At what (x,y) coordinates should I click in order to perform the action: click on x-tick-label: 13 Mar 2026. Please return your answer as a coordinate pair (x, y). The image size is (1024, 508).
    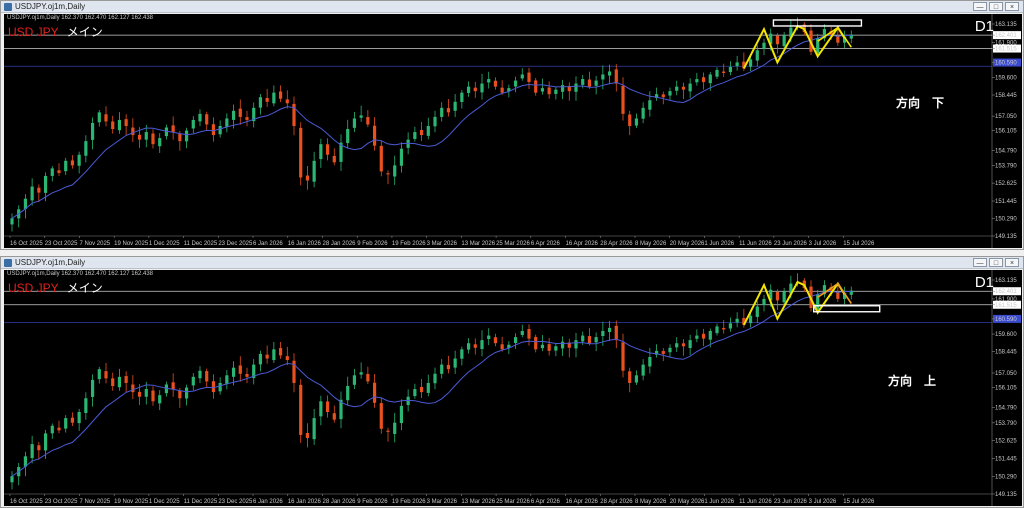
    Looking at the image, I should click on (478, 502).